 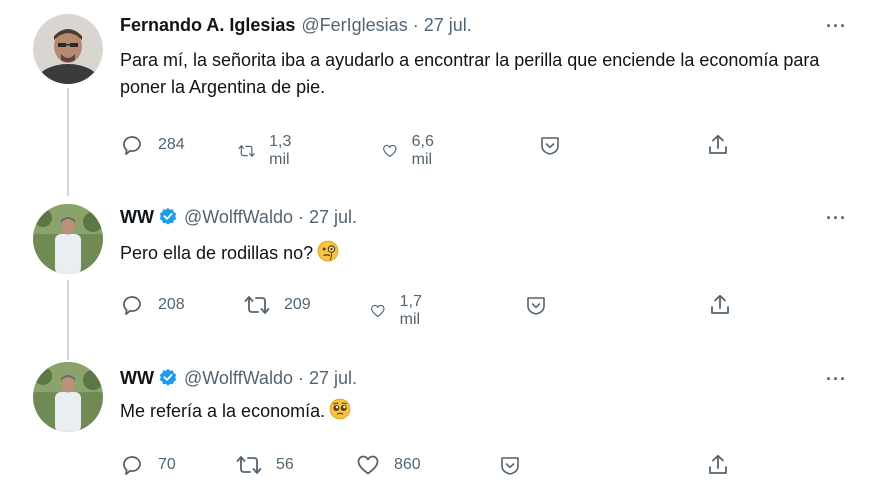 I want to click on like-button: 1,7 mil, so click(x=400, y=311).